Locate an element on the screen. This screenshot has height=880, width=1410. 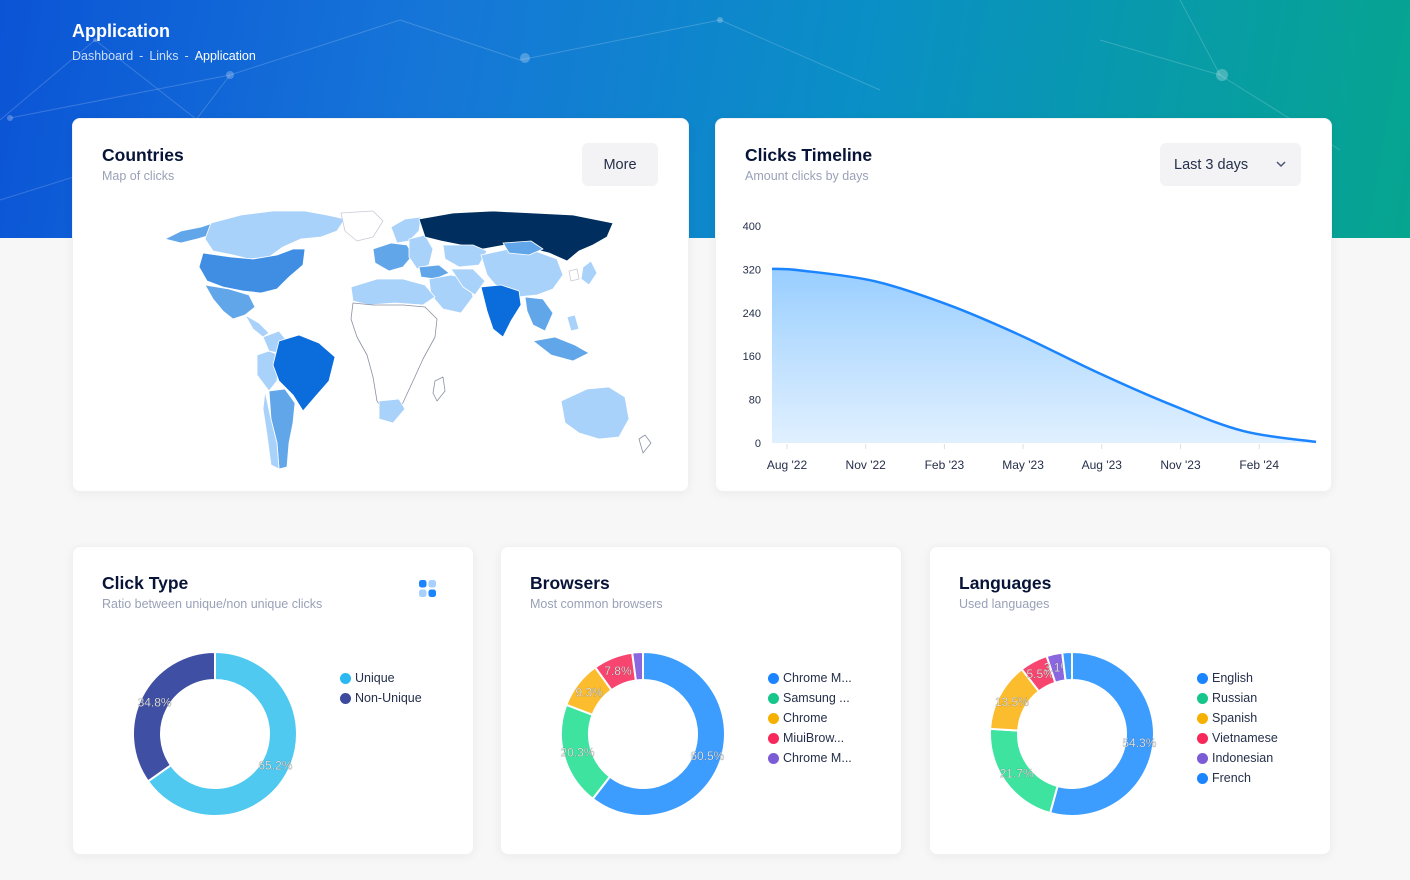
map-region-philippines is located at coordinates (573, 323).